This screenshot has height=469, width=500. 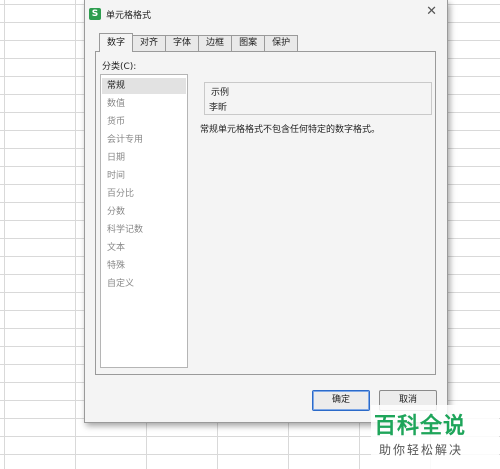 What do you see at coordinates (116, 42) in the screenshot?
I see `tab-number: 数字` at bounding box center [116, 42].